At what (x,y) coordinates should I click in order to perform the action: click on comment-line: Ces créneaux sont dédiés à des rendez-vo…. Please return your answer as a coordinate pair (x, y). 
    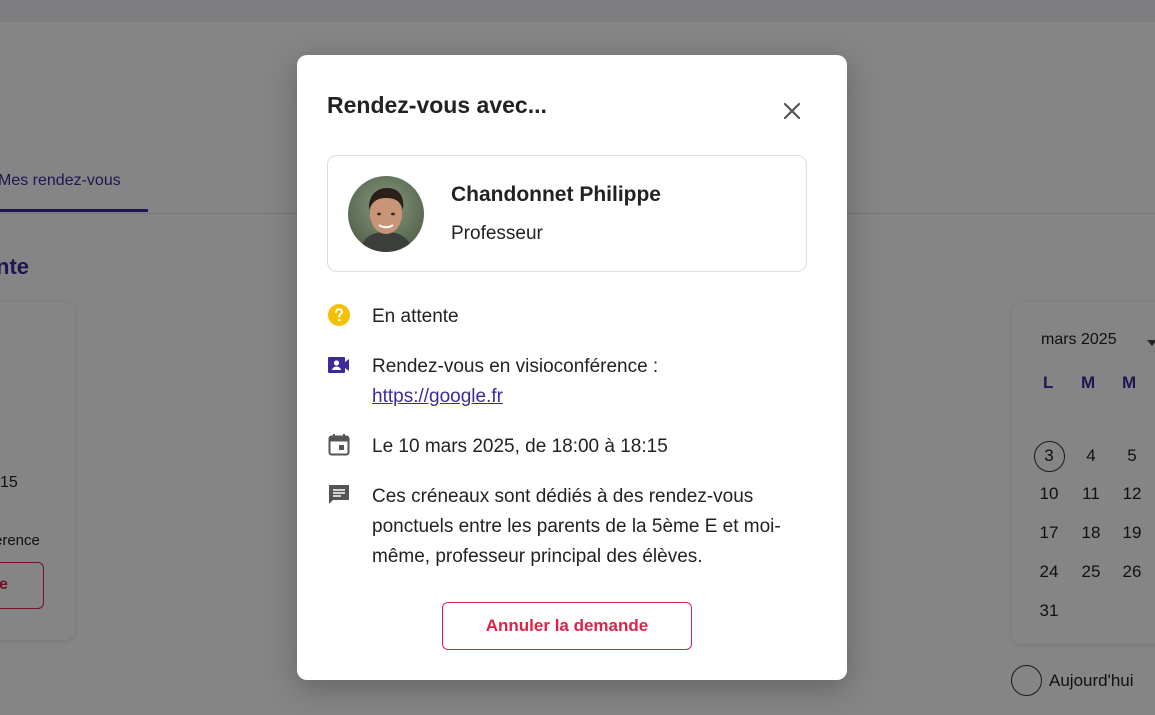
    Looking at the image, I should click on (563, 496).